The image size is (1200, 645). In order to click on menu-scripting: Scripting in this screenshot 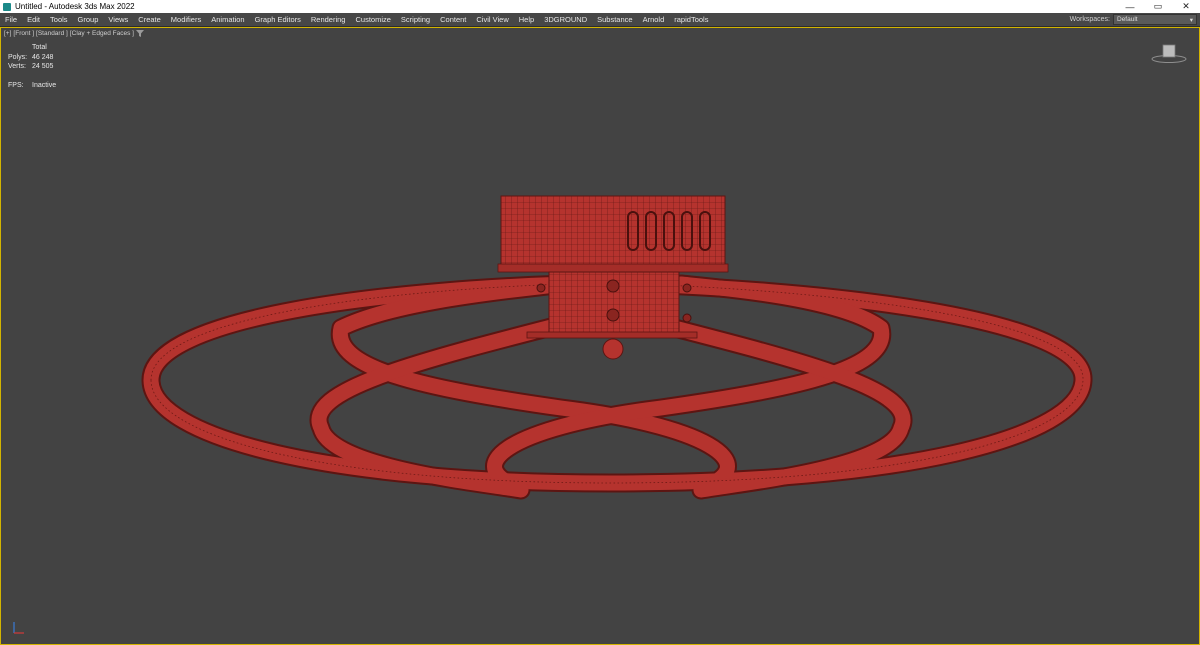, I will do `click(415, 19)`.